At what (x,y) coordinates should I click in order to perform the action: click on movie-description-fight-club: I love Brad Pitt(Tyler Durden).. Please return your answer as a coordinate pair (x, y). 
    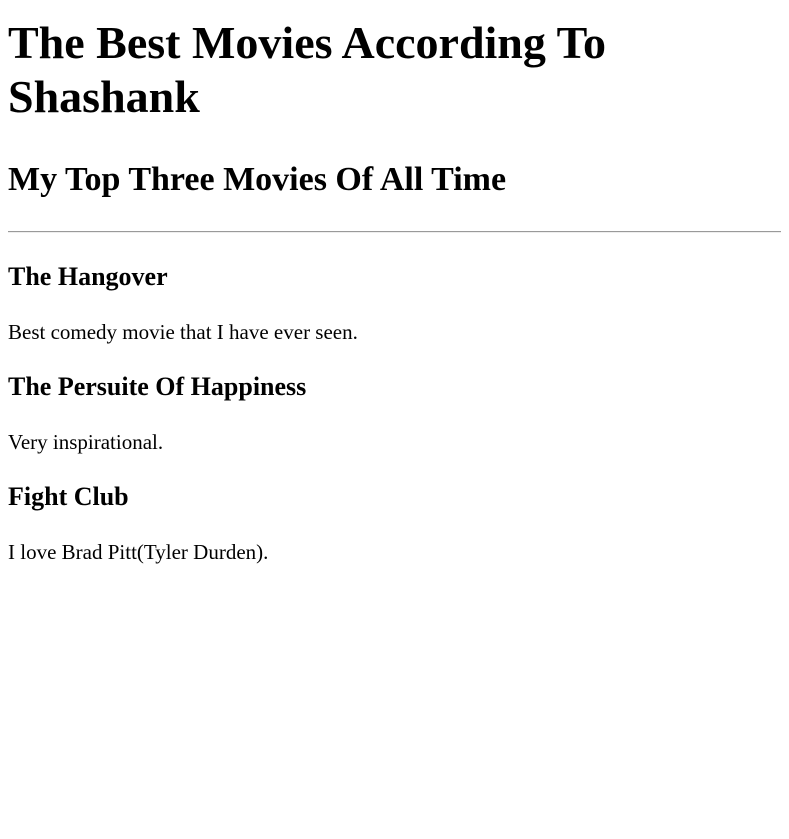
    Looking at the image, I should click on (138, 552).